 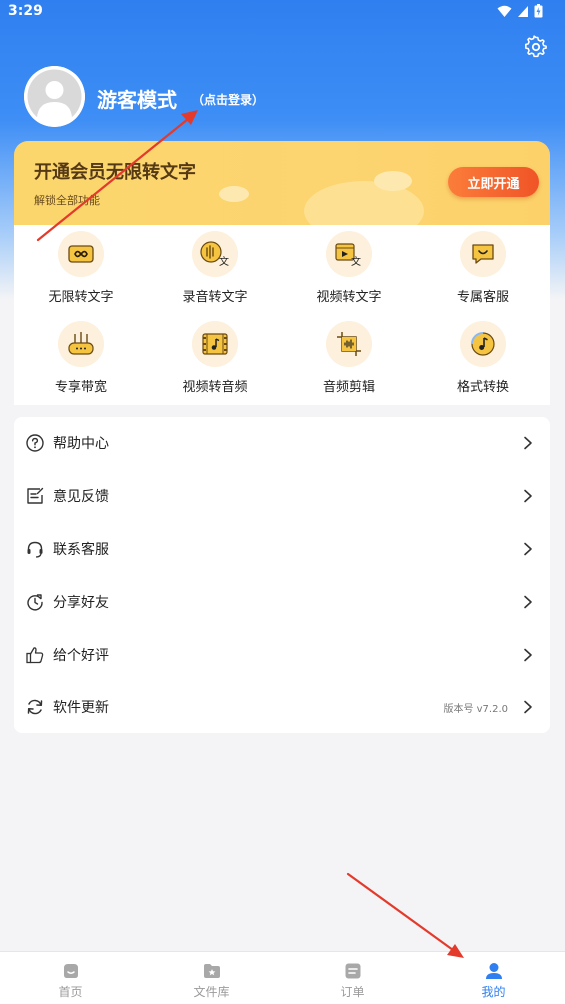 What do you see at coordinates (211, 971) in the screenshot?
I see `folder-icon` at bounding box center [211, 971].